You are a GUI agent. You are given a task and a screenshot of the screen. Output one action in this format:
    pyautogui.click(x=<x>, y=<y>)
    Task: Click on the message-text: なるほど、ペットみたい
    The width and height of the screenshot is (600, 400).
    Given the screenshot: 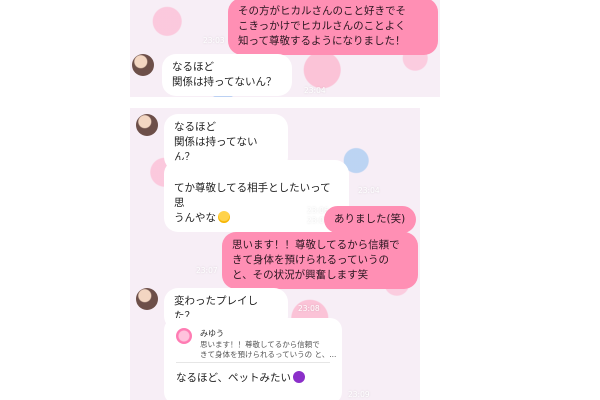 What is the action you would take?
    pyautogui.click(x=233, y=378)
    